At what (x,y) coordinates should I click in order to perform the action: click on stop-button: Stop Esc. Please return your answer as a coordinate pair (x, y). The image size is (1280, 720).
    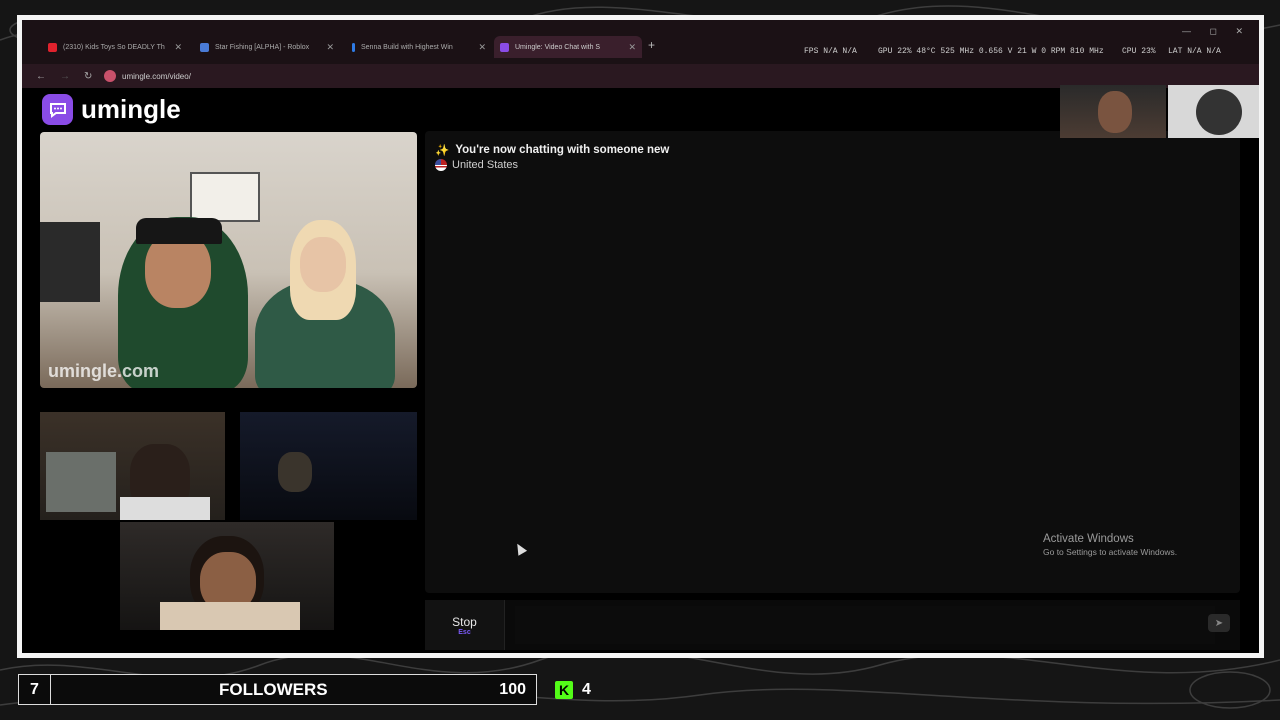
    Looking at the image, I should click on (465, 625).